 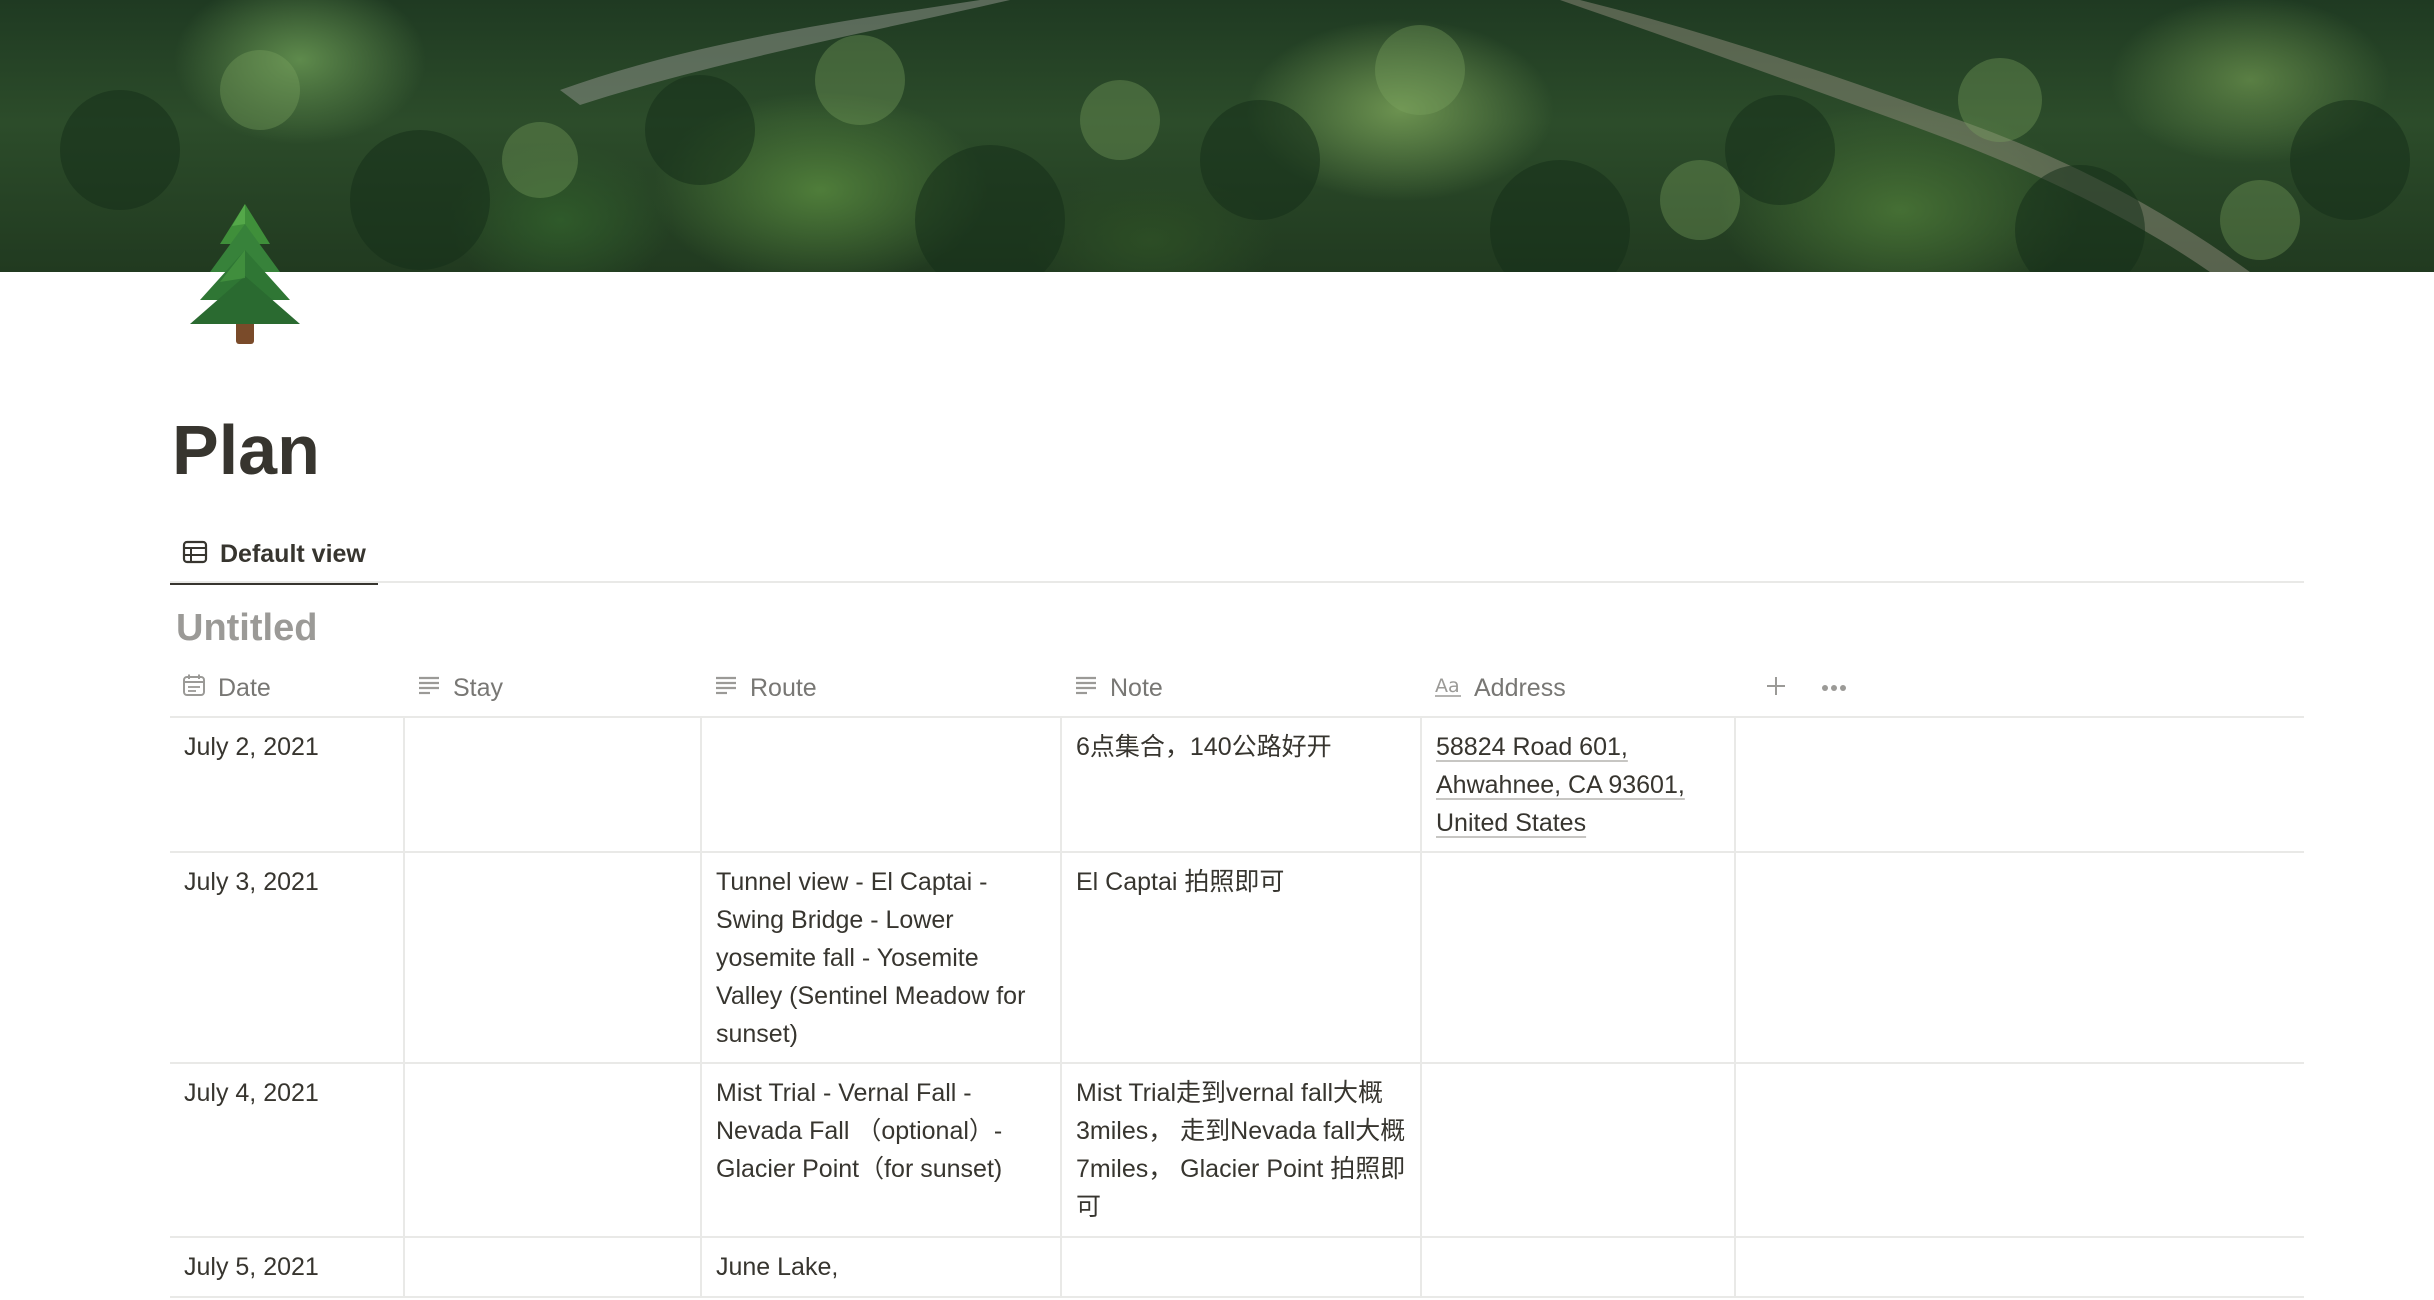 What do you see at coordinates (287, 688) in the screenshot?
I see `column-header-date: Date` at bounding box center [287, 688].